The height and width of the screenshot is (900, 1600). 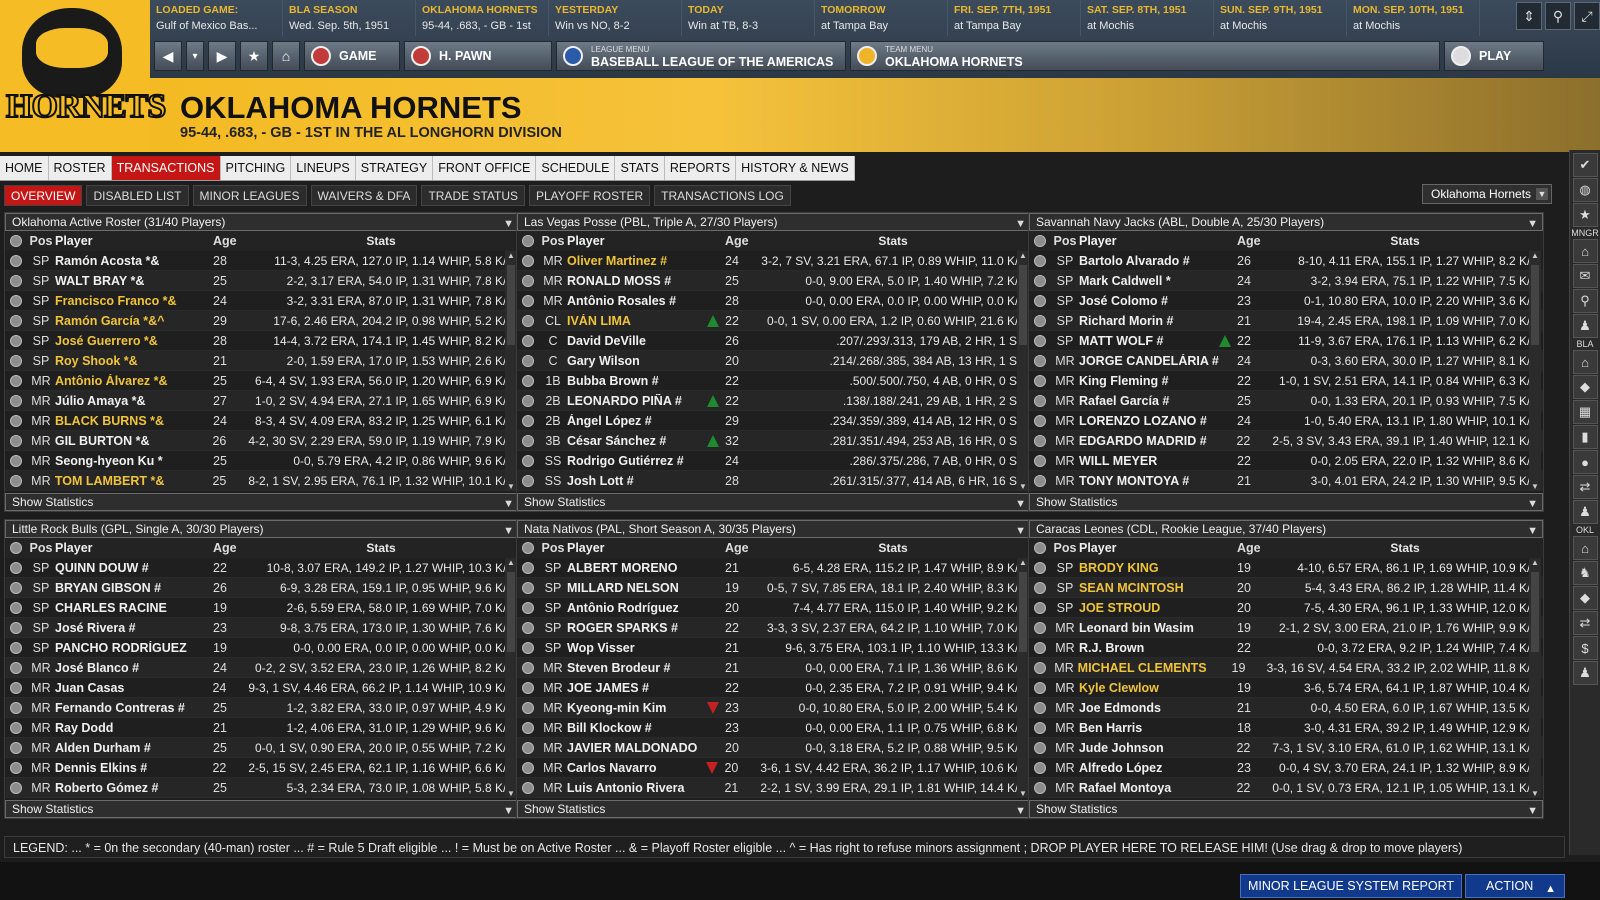 What do you see at coordinates (137, 195) in the screenshot?
I see `subtab-disabled-list: DISABLED LIST` at bounding box center [137, 195].